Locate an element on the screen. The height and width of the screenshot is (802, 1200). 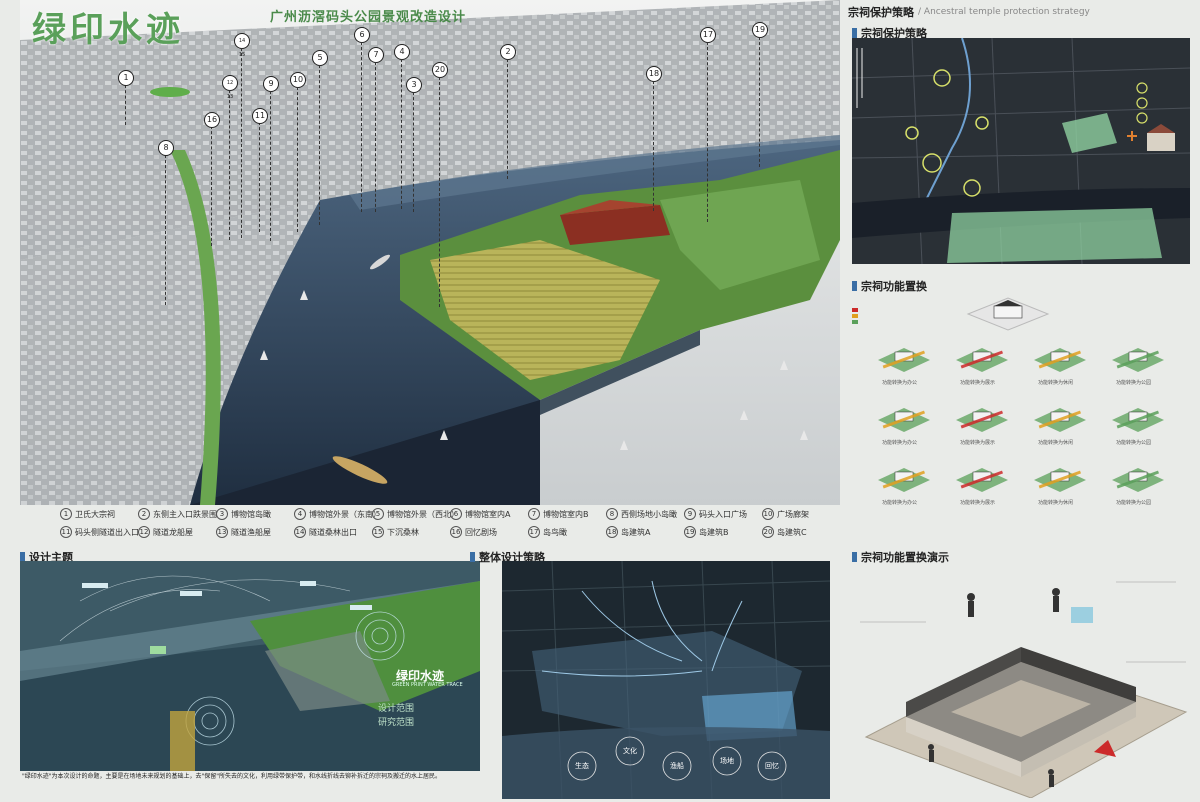
callout-1: 1 is located at coordinates (126, 78).